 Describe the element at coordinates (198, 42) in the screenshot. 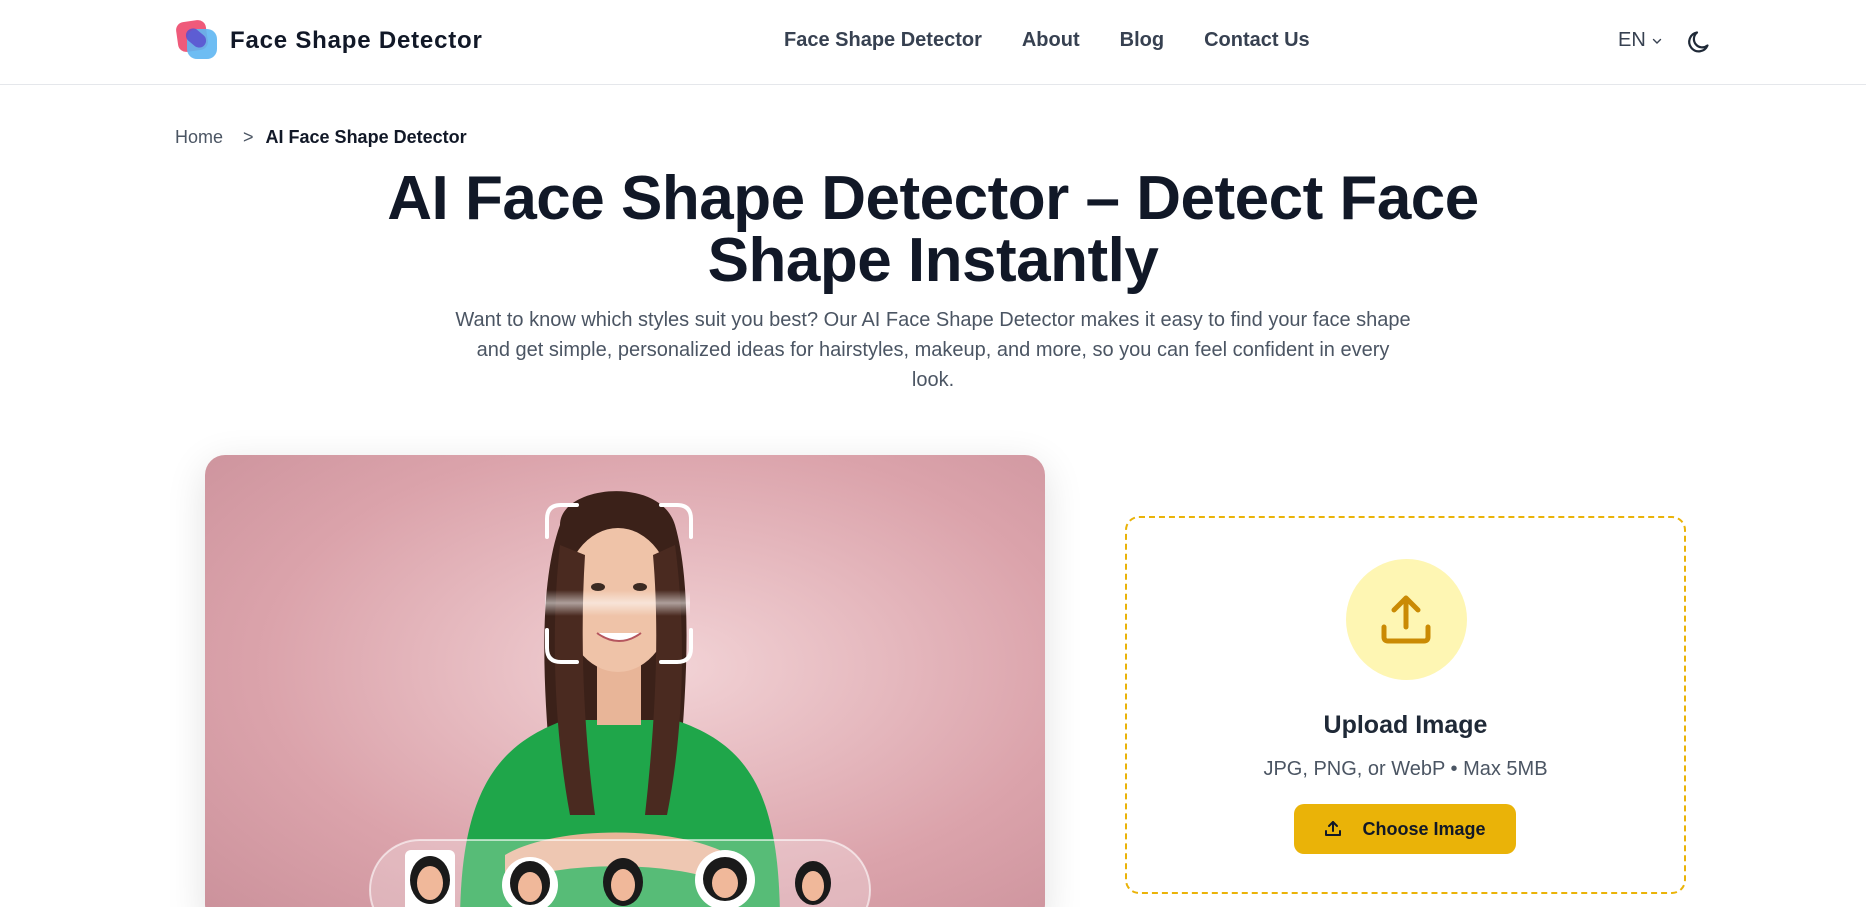

I see `brand-logo-icon` at that location.